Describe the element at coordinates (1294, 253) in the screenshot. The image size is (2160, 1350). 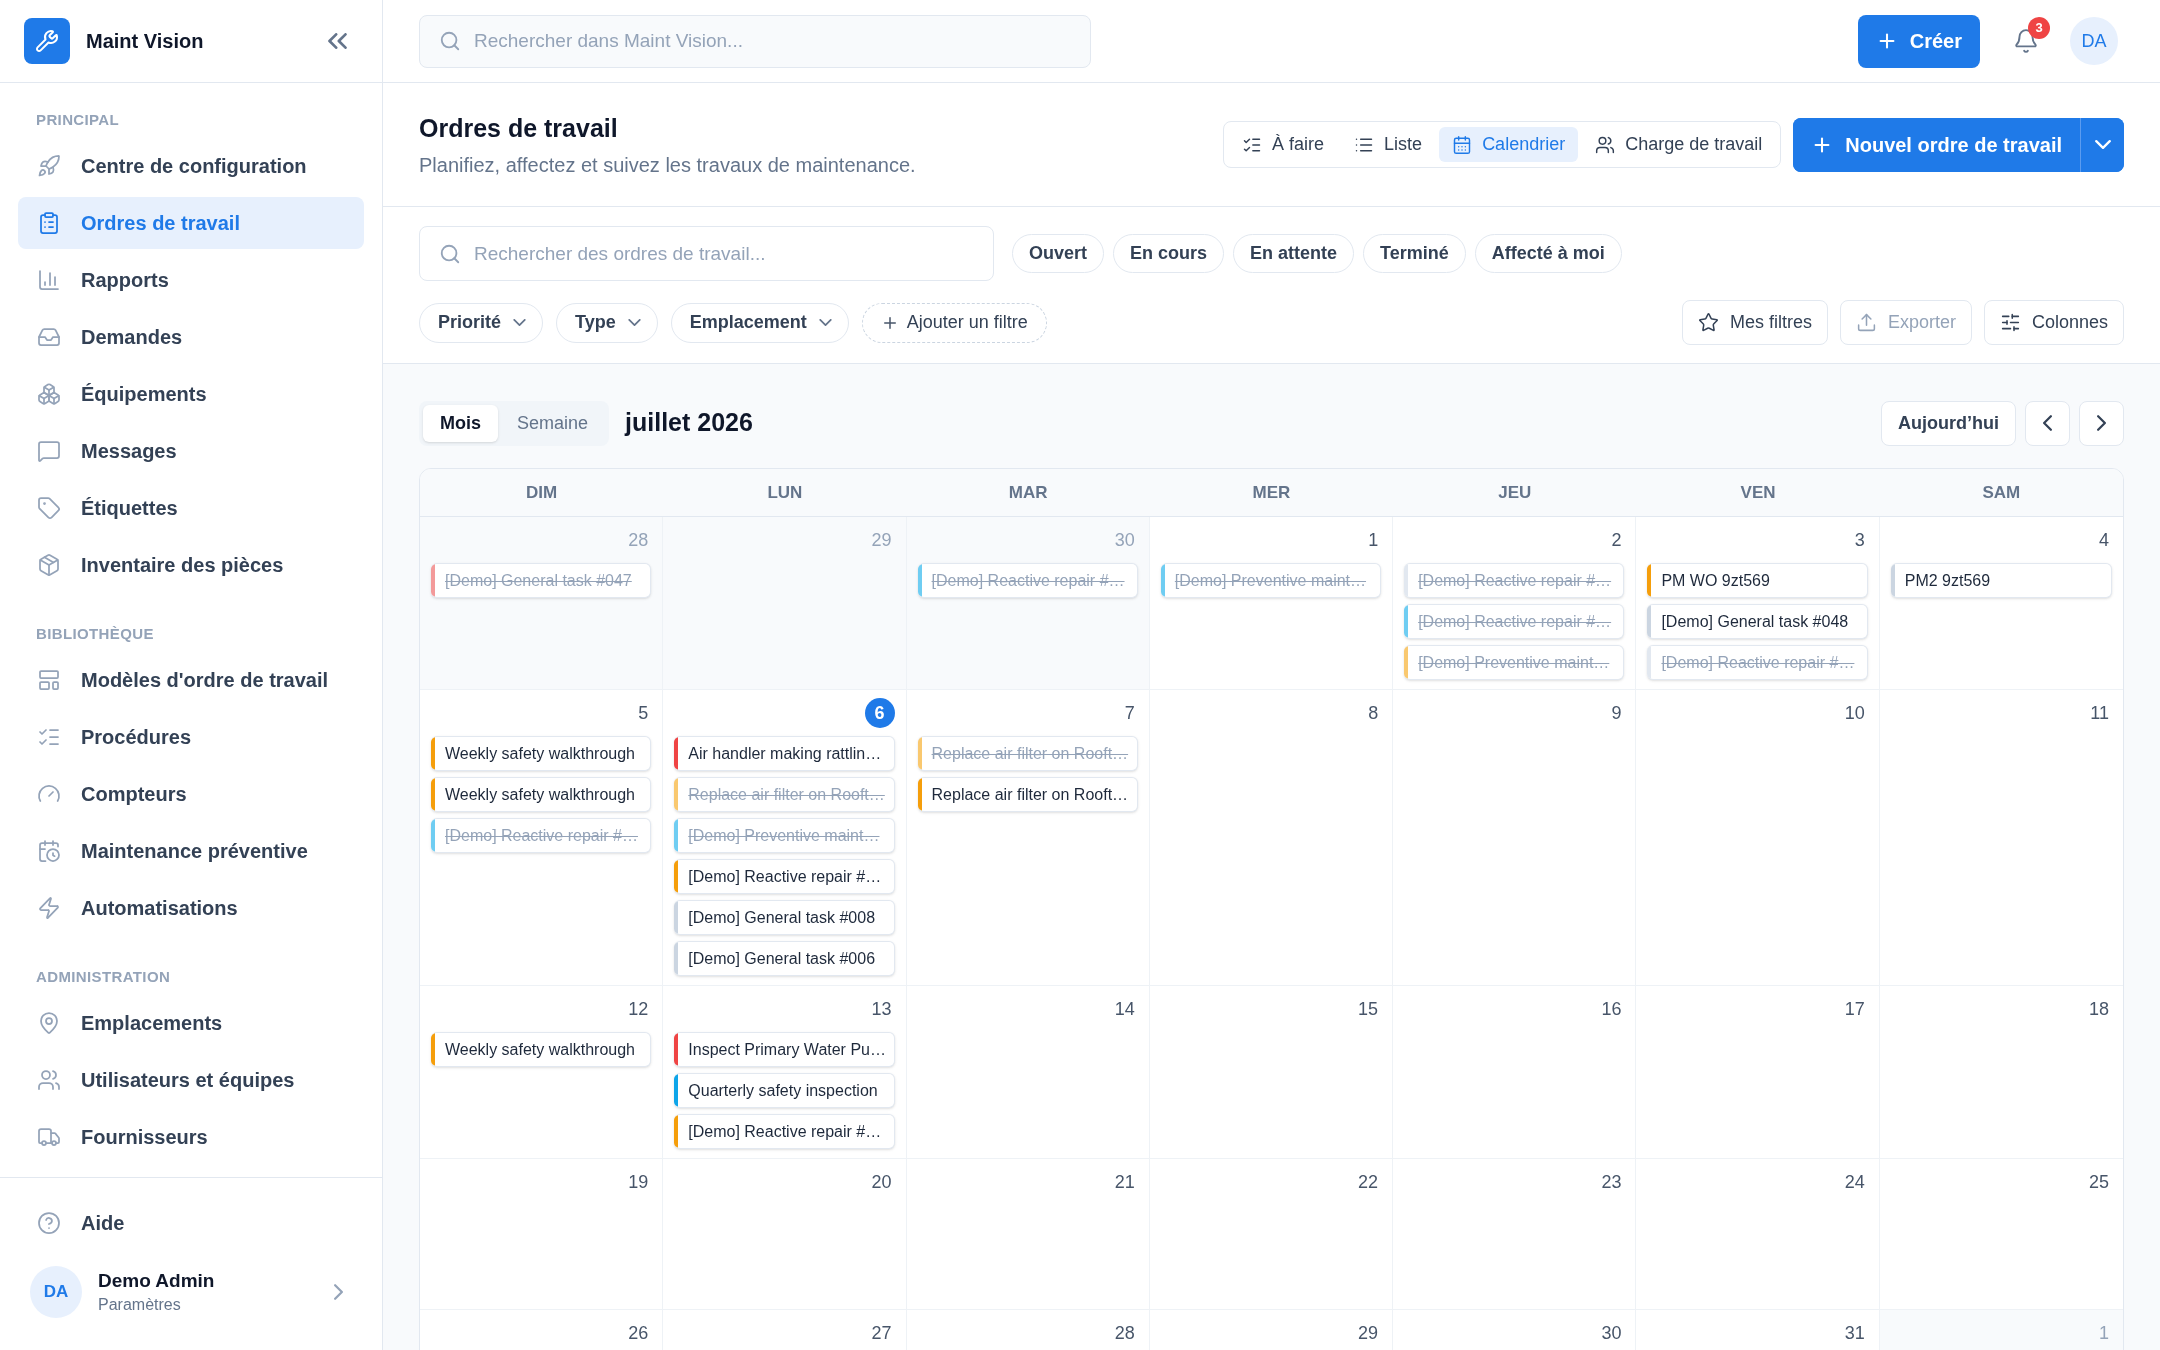
I see `status-filter-chip: En attente` at that location.